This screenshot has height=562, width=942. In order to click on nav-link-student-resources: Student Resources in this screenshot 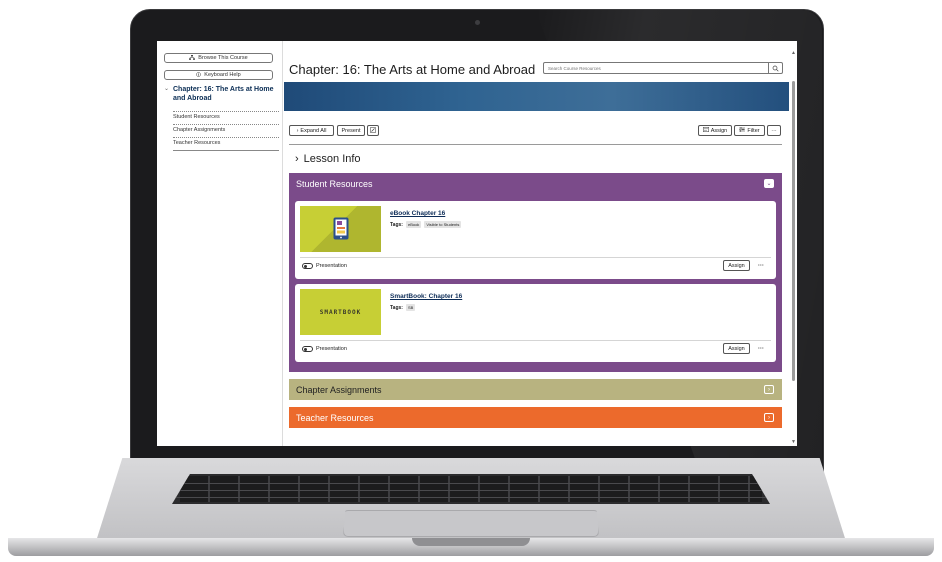, I will do `click(196, 117)`.